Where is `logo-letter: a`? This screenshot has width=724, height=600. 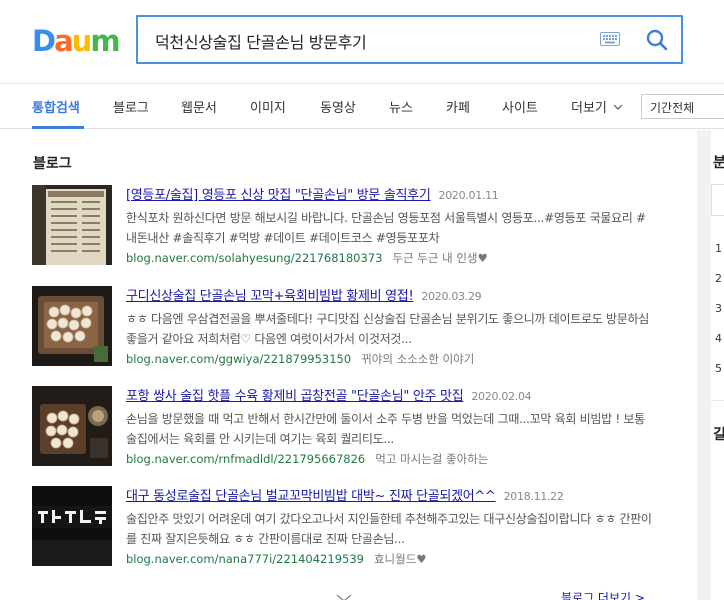
logo-letter: a is located at coordinates (64, 41).